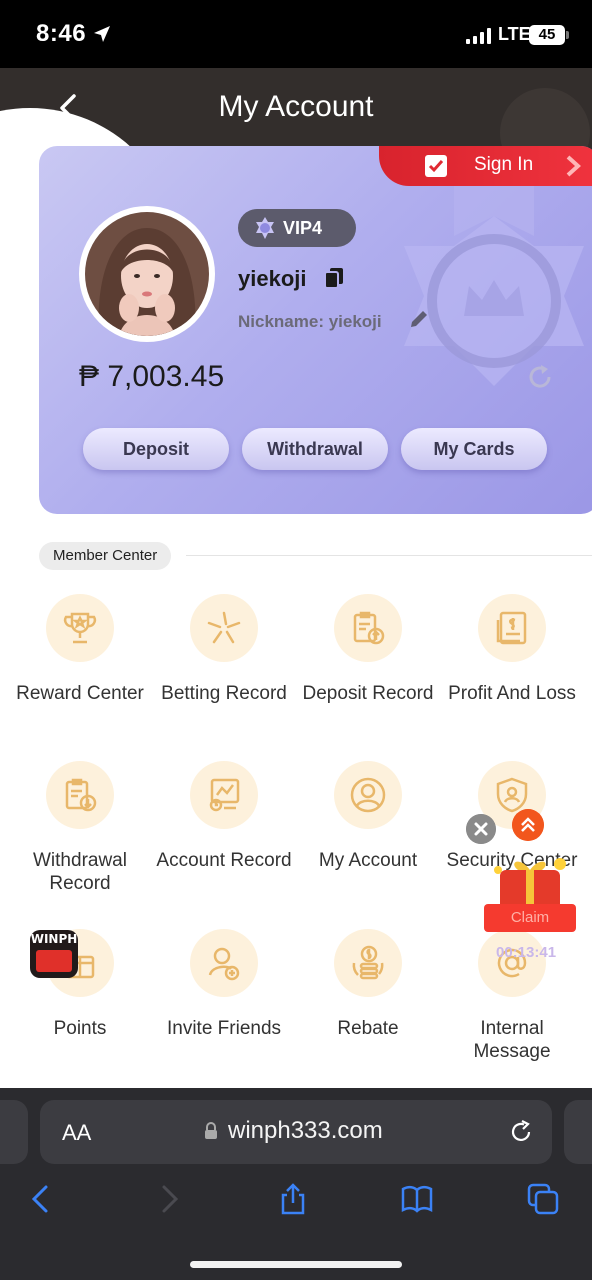 The image size is (592, 1280). What do you see at coordinates (526, 952) in the screenshot?
I see `countdown-timer: 00:13:41` at bounding box center [526, 952].